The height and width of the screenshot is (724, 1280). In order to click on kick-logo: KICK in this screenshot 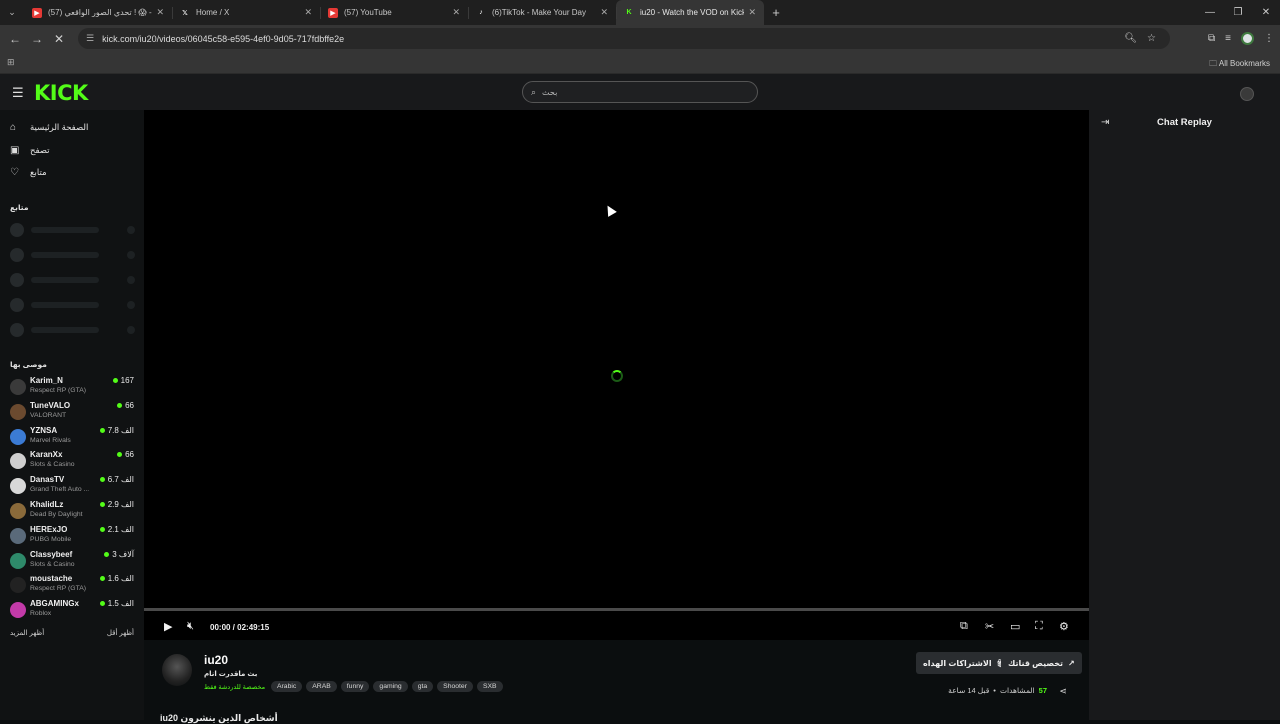, I will do `click(61, 93)`.